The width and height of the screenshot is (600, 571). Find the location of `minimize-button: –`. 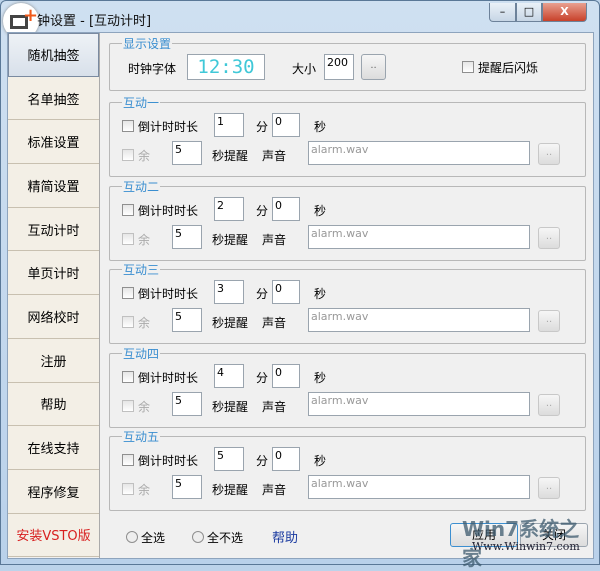

minimize-button: – is located at coordinates (502, 12).